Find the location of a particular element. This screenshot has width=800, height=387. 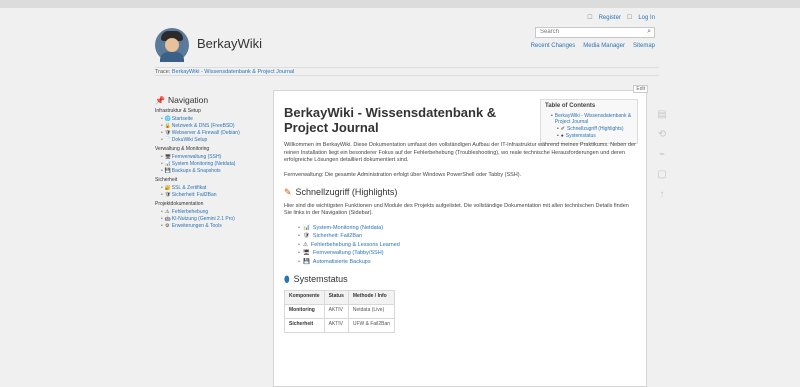

table-row: Monitoring AKTIV Netdata (Live) is located at coordinates (340, 311).